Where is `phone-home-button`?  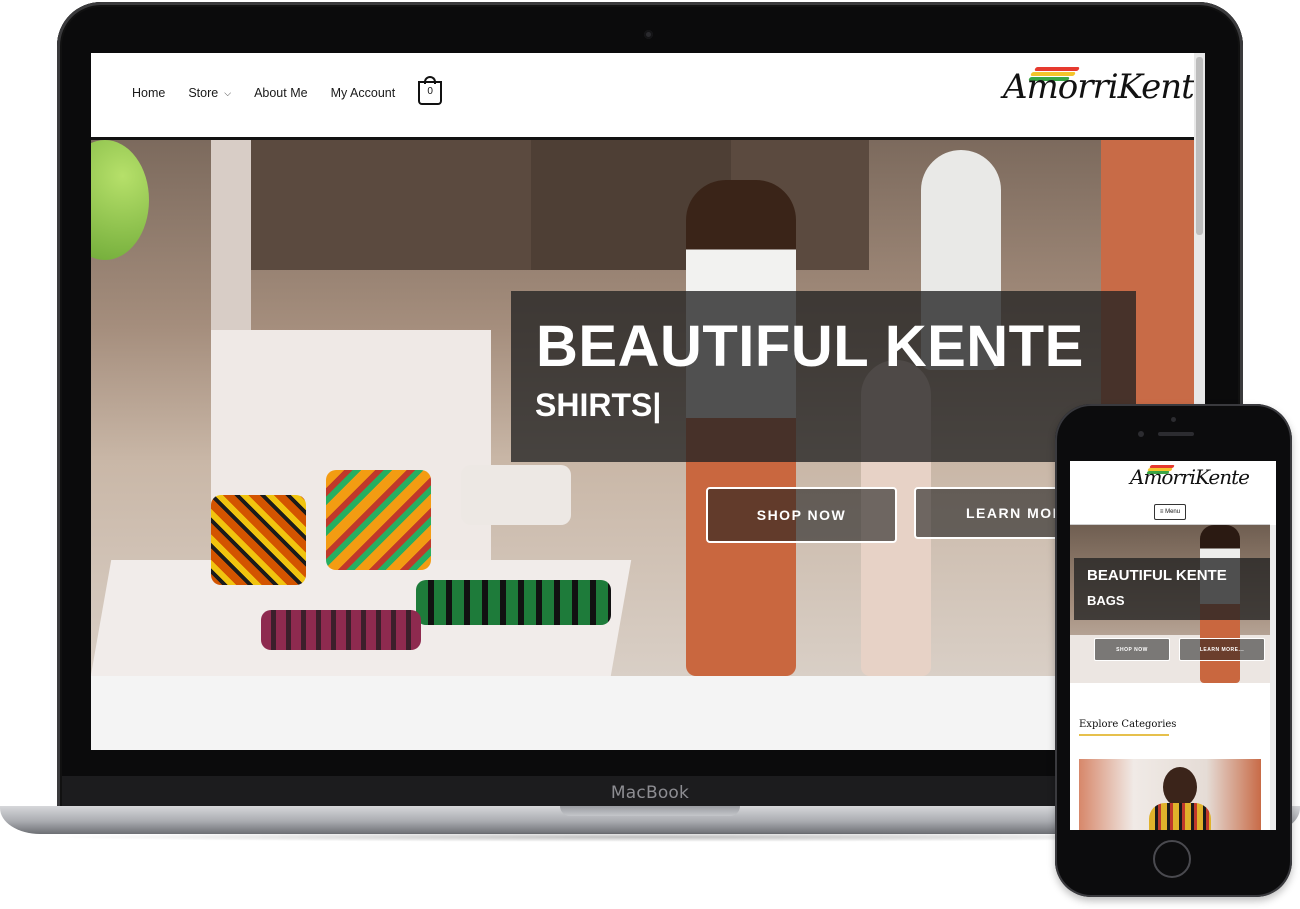
phone-home-button is located at coordinates (1172, 859).